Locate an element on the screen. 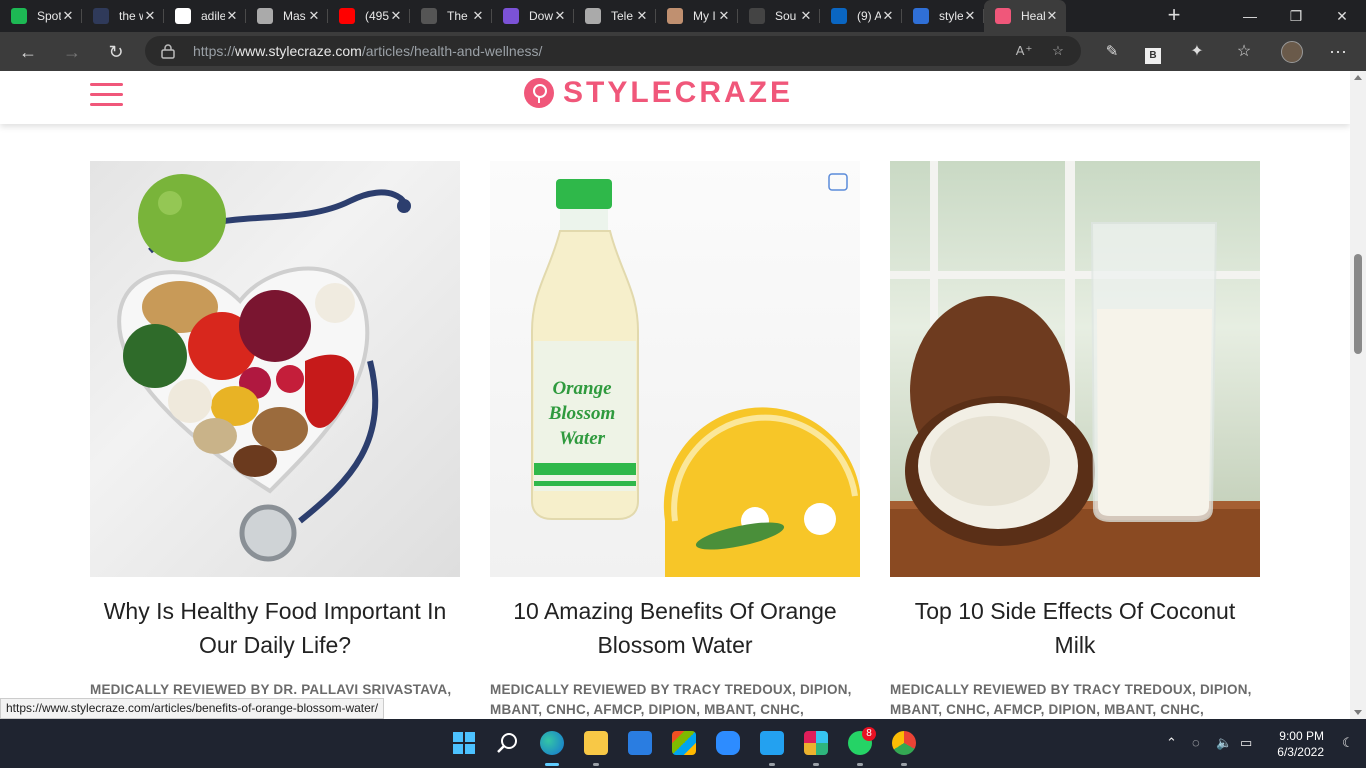 The image size is (1366, 768). slack-icon is located at coordinates (816, 743).